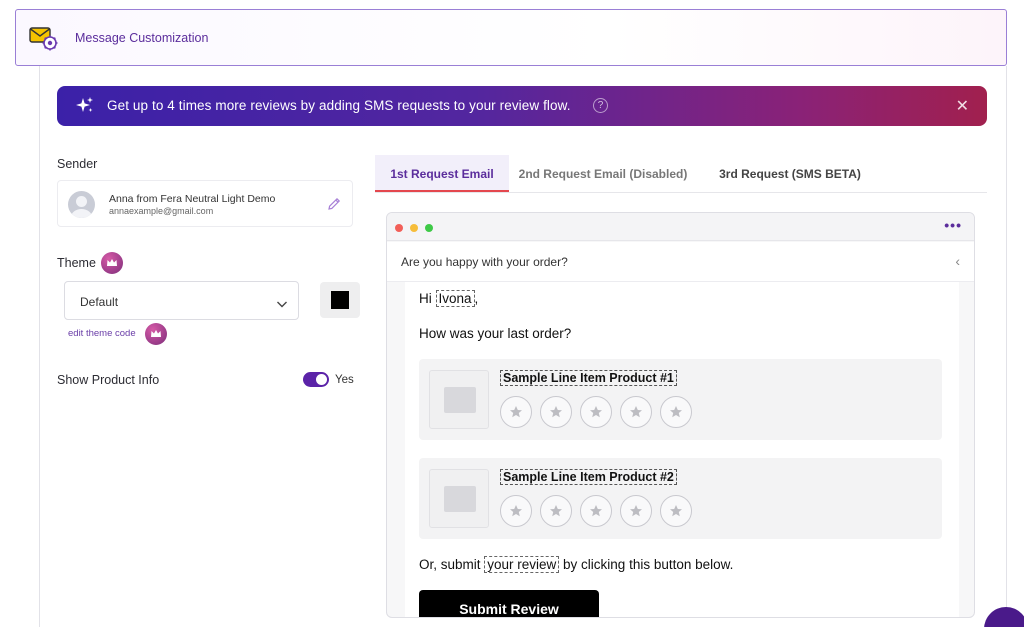 The image size is (1024, 627). I want to click on email-subject-bar: Are you happy with your order? ‹, so click(680, 262).